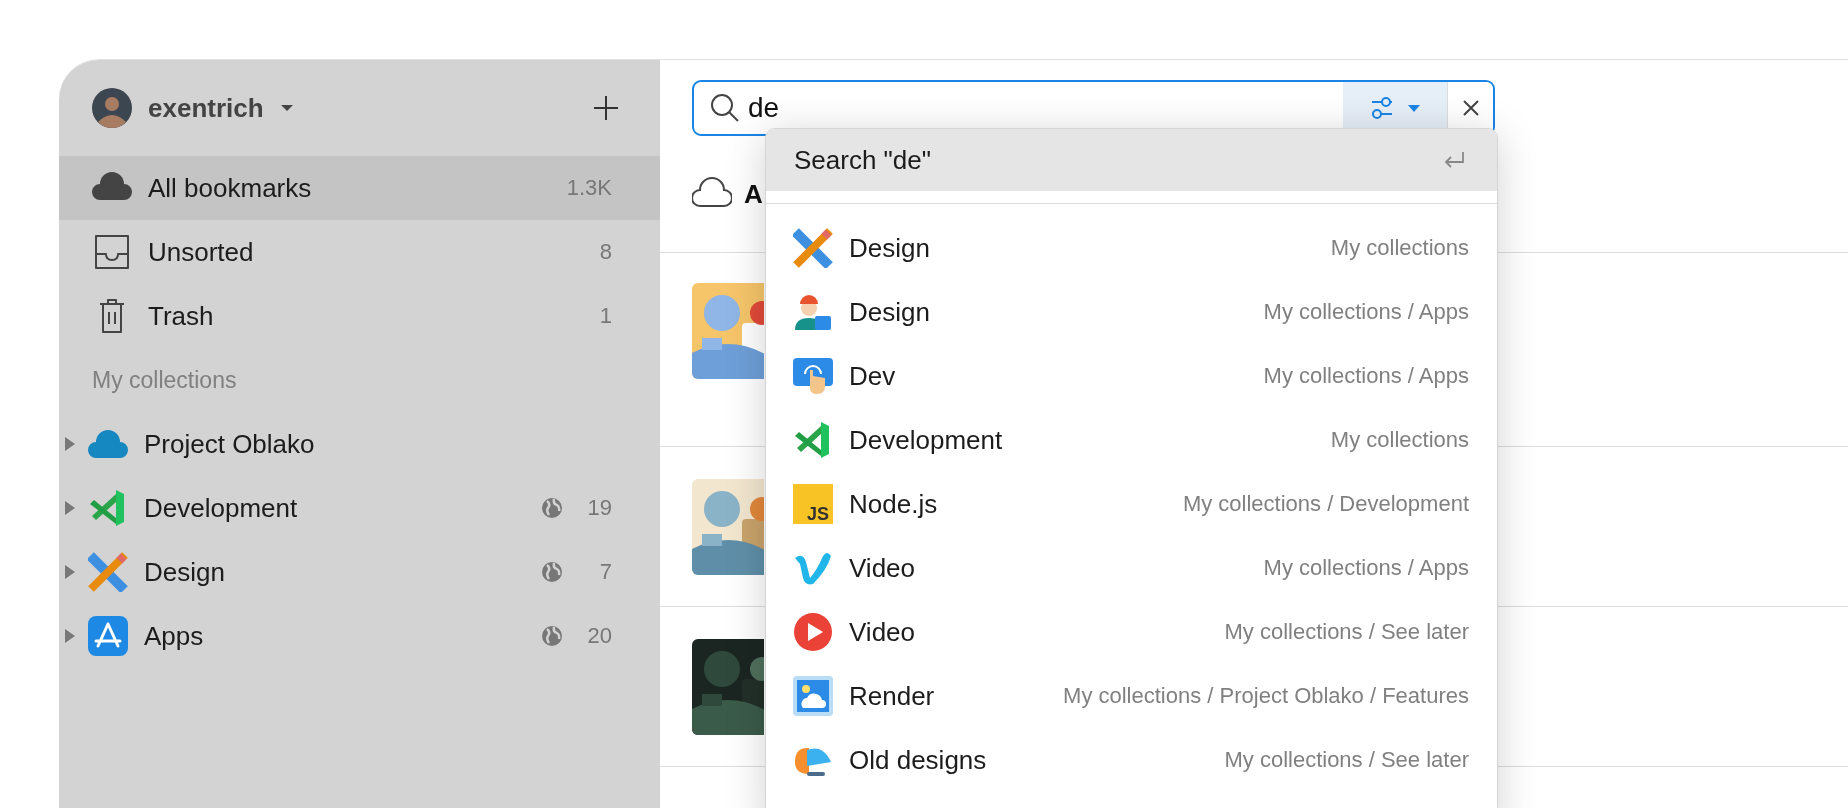  Describe the element at coordinates (725, 108) in the screenshot. I see `search-icon` at that location.